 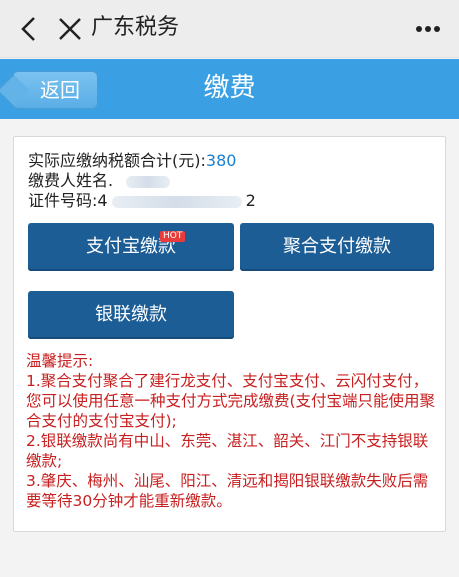 I want to click on chevron-left-icon, so click(x=29, y=29).